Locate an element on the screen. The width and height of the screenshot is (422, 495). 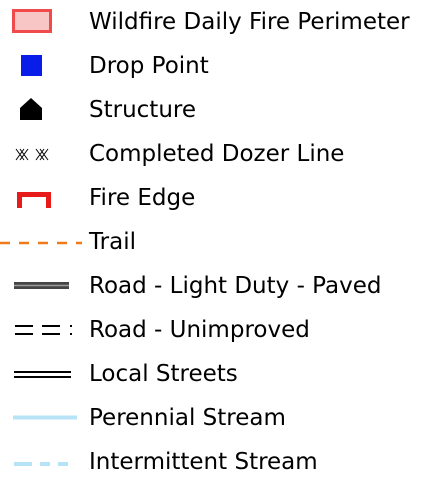
legend-item-completed-dozer-line: Completed Dozer Line is located at coordinates (211, 154).